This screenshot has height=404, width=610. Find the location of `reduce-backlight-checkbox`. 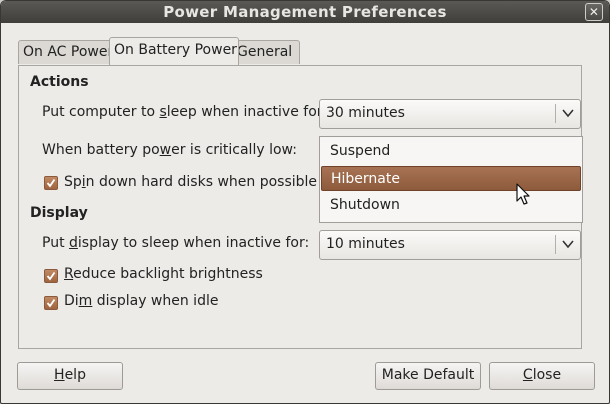

reduce-backlight-checkbox is located at coordinates (51, 276).